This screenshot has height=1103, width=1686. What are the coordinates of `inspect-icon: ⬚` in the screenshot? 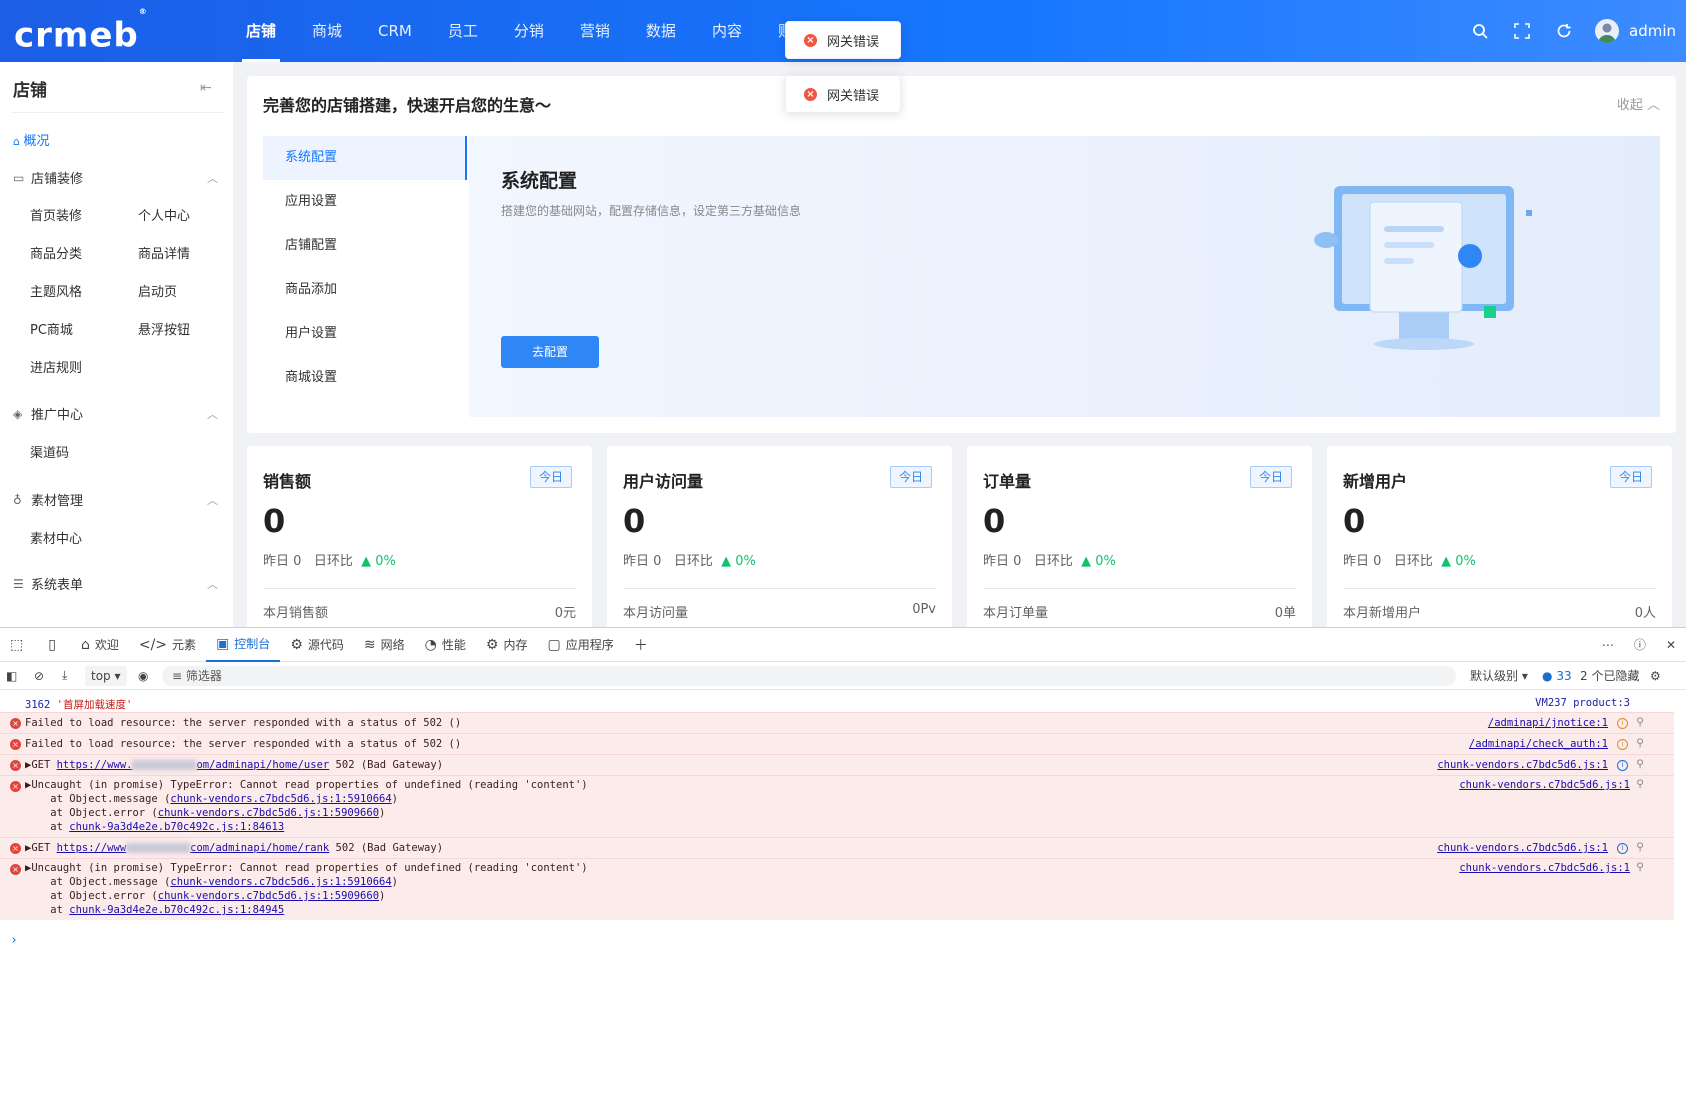 It's located at (19, 645).